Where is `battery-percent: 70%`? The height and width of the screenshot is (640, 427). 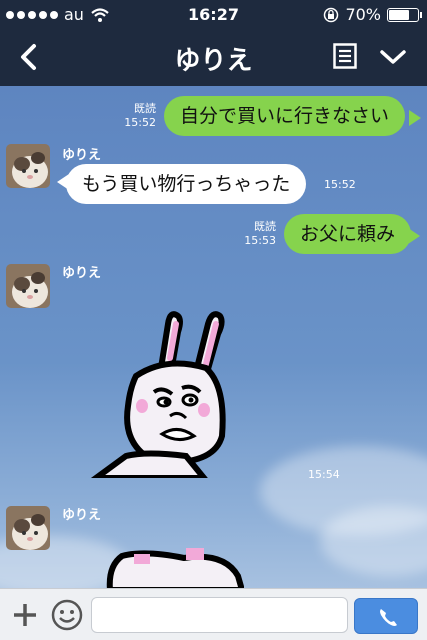
battery-percent: 70% is located at coordinates (363, 14).